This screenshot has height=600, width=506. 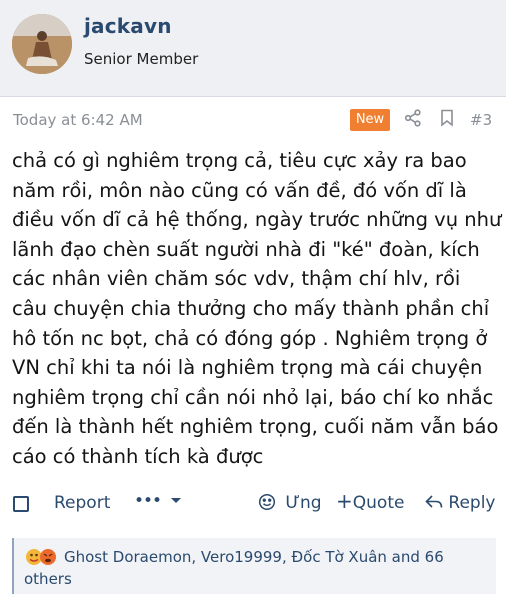 What do you see at coordinates (21, 504) in the screenshot?
I see `select-checkbox` at bounding box center [21, 504].